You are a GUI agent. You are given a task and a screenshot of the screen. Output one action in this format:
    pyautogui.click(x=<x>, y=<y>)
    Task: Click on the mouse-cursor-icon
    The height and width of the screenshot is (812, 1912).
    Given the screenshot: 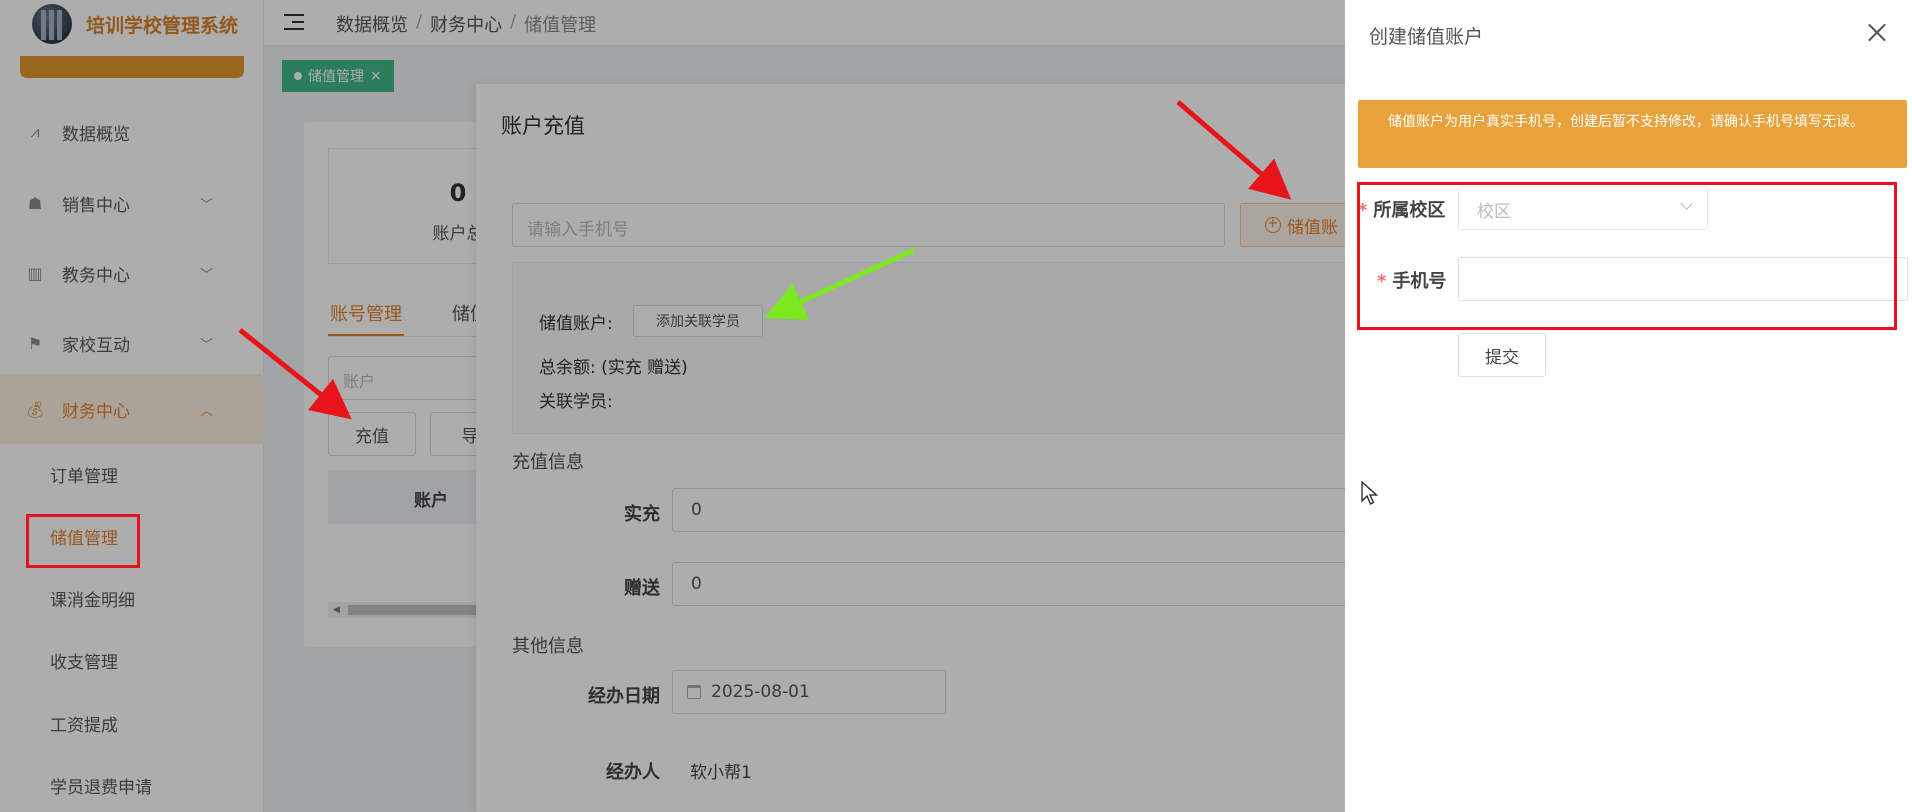 What is the action you would take?
    pyautogui.click(x=1370, y=493)
    